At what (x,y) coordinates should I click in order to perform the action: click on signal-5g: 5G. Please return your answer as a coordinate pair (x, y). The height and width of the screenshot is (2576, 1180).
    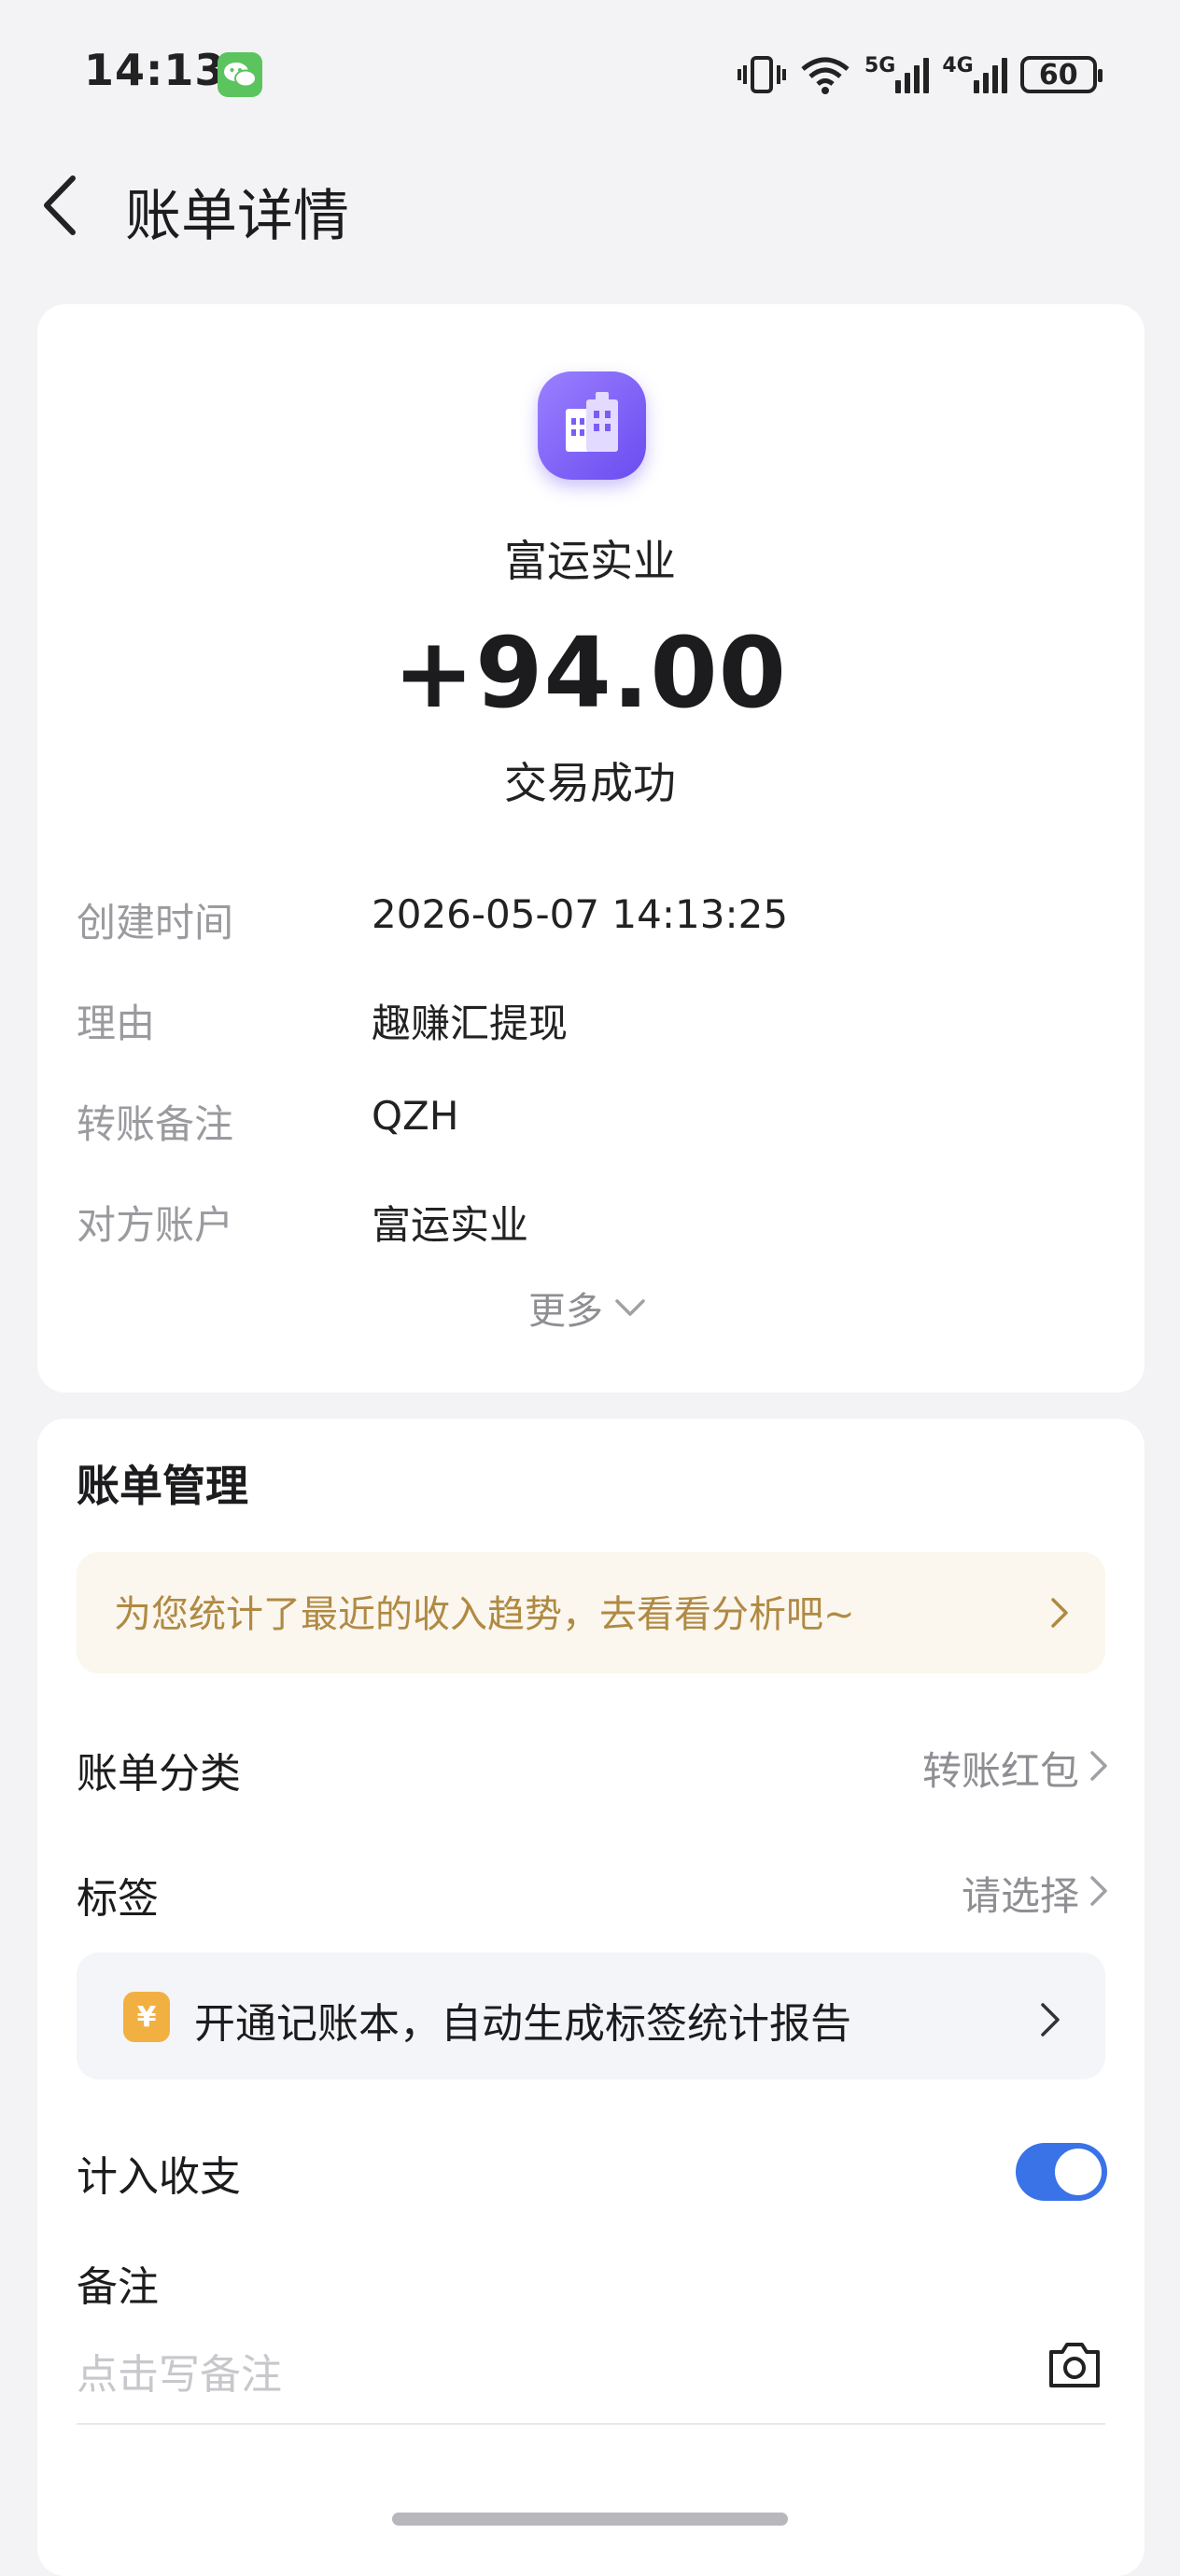
    Looking at the image, I should click on (897, 73).